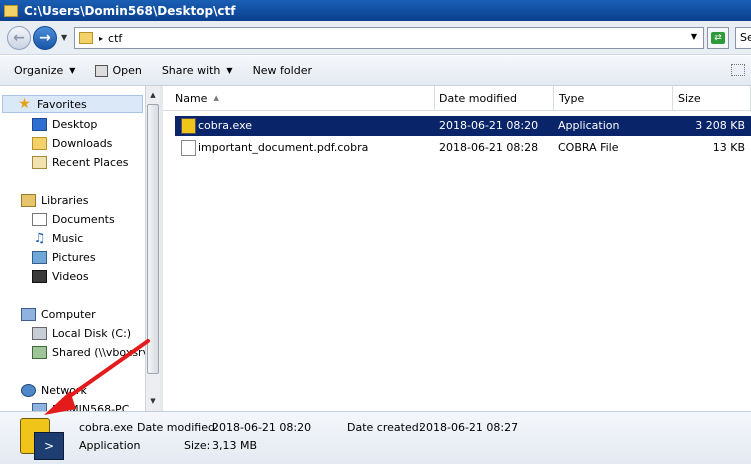 The height and width of the screenshot is (464, 751). I want to click on nav-label: Desktop, so click(75, 124).